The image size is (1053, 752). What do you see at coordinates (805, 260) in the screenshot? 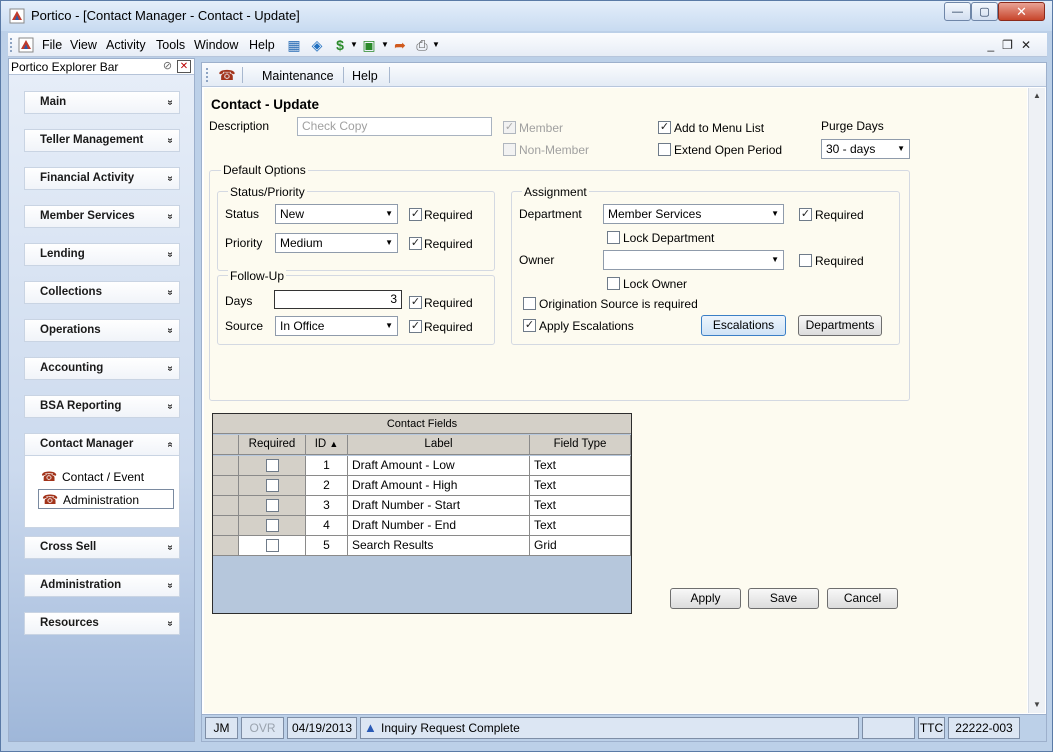
I see `owner-required-checkbox` at bounding box center [805, 260].